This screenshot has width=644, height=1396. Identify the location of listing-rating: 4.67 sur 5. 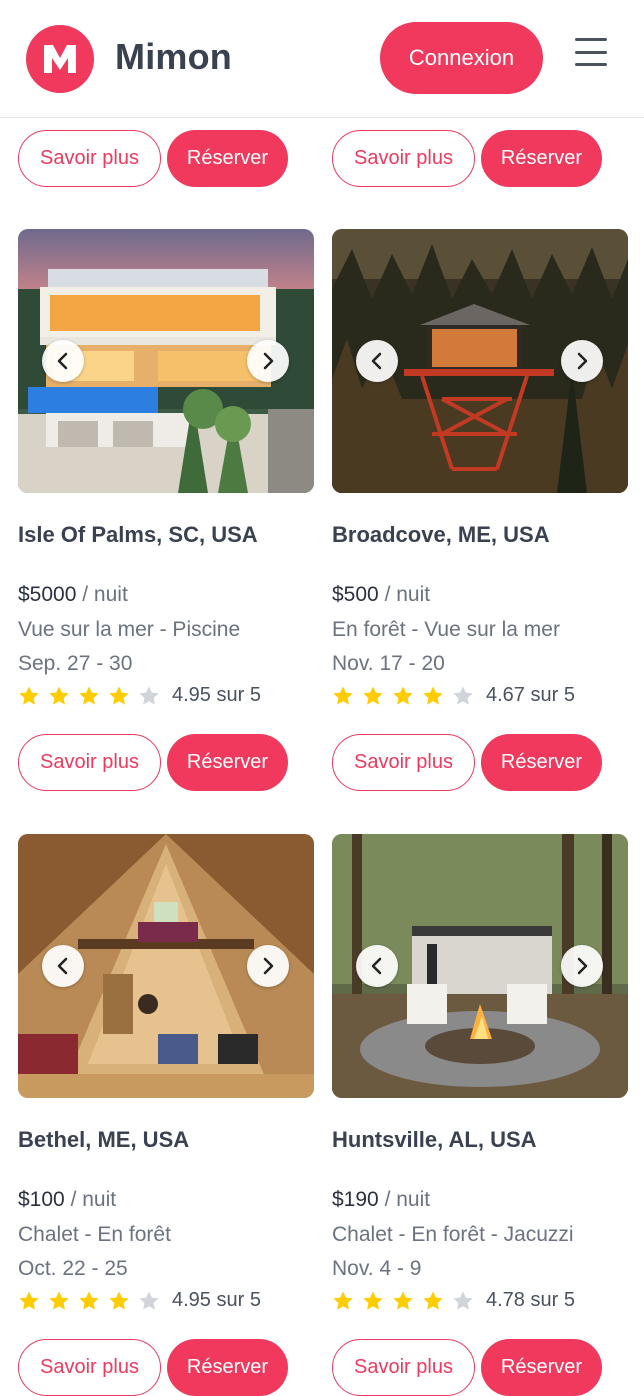
(453, 695).